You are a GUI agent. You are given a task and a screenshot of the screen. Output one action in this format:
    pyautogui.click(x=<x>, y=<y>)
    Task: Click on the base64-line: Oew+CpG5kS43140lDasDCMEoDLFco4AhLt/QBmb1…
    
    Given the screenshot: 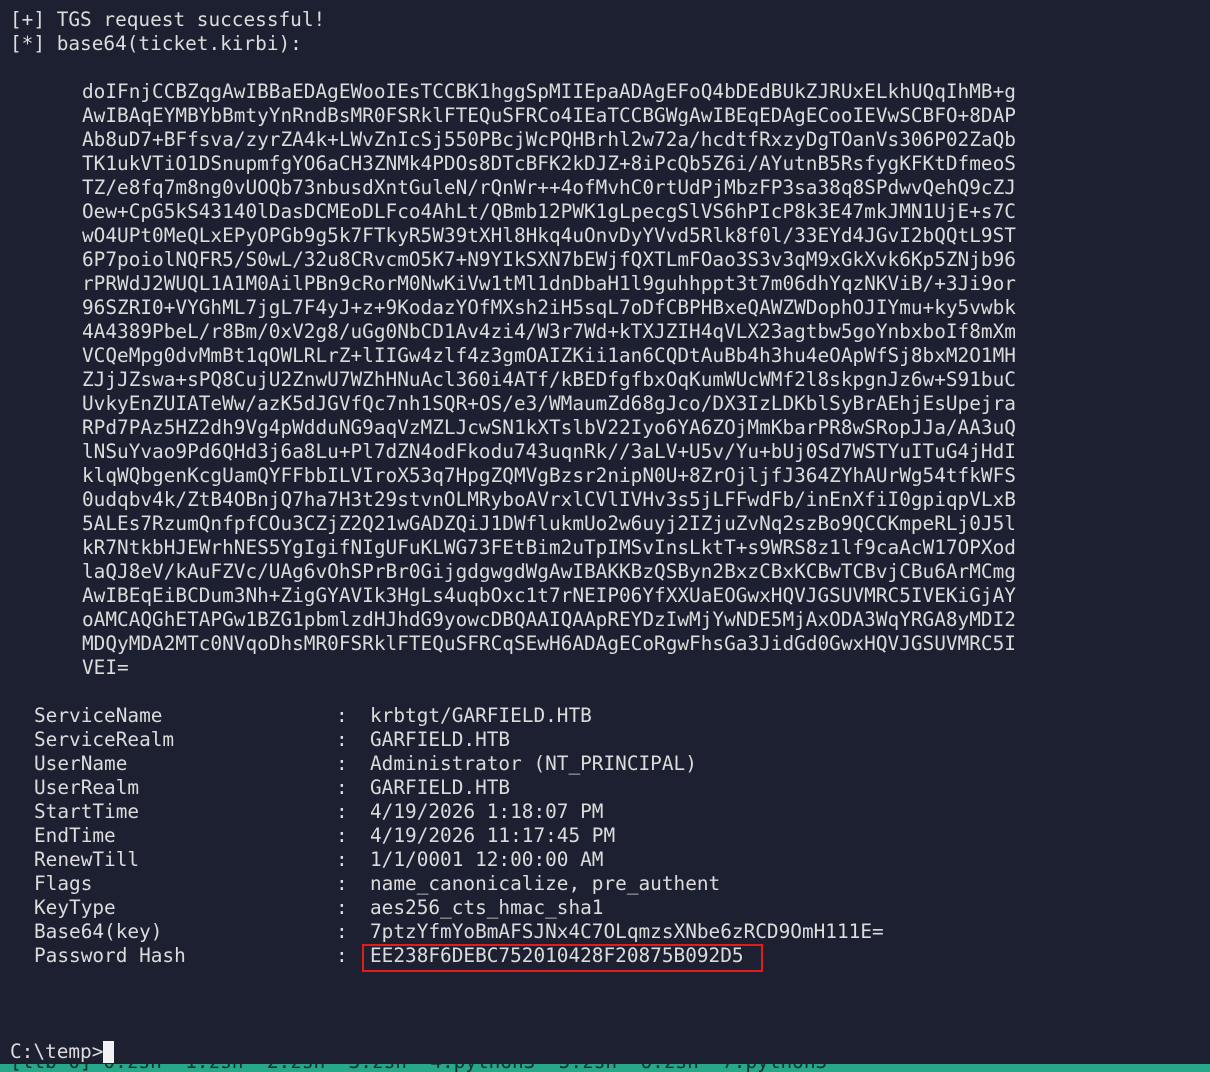 What is the action you would take?
    pyautogui.click(x=549, y=211)
    